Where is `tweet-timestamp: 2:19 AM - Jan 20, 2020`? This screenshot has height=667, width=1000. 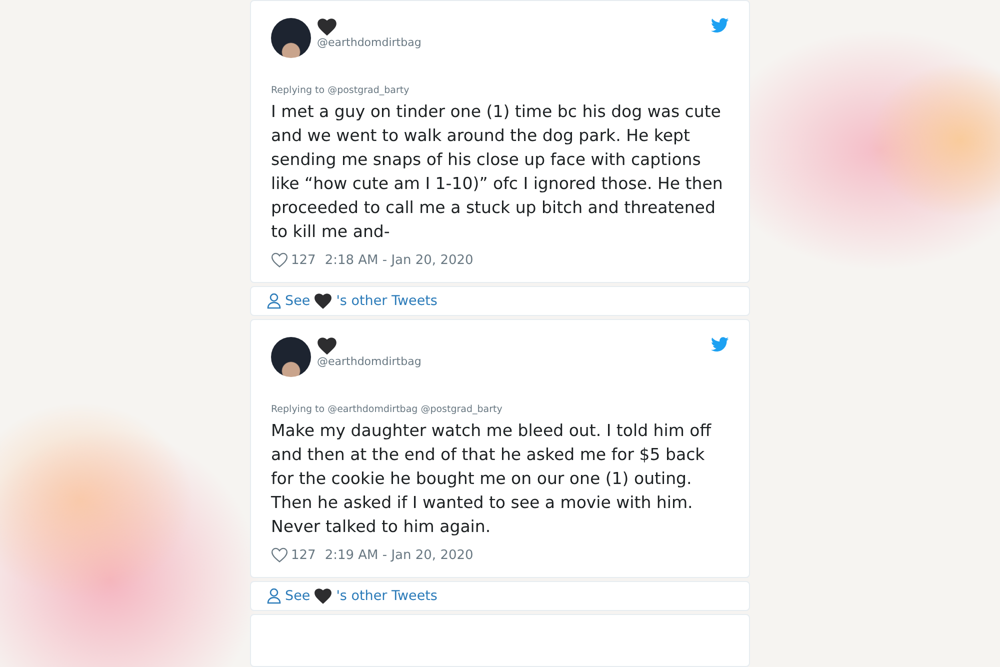 tweet-timestamp: 2:19 AM - Jan 20, 2020 is located at coordinates (399, 555).